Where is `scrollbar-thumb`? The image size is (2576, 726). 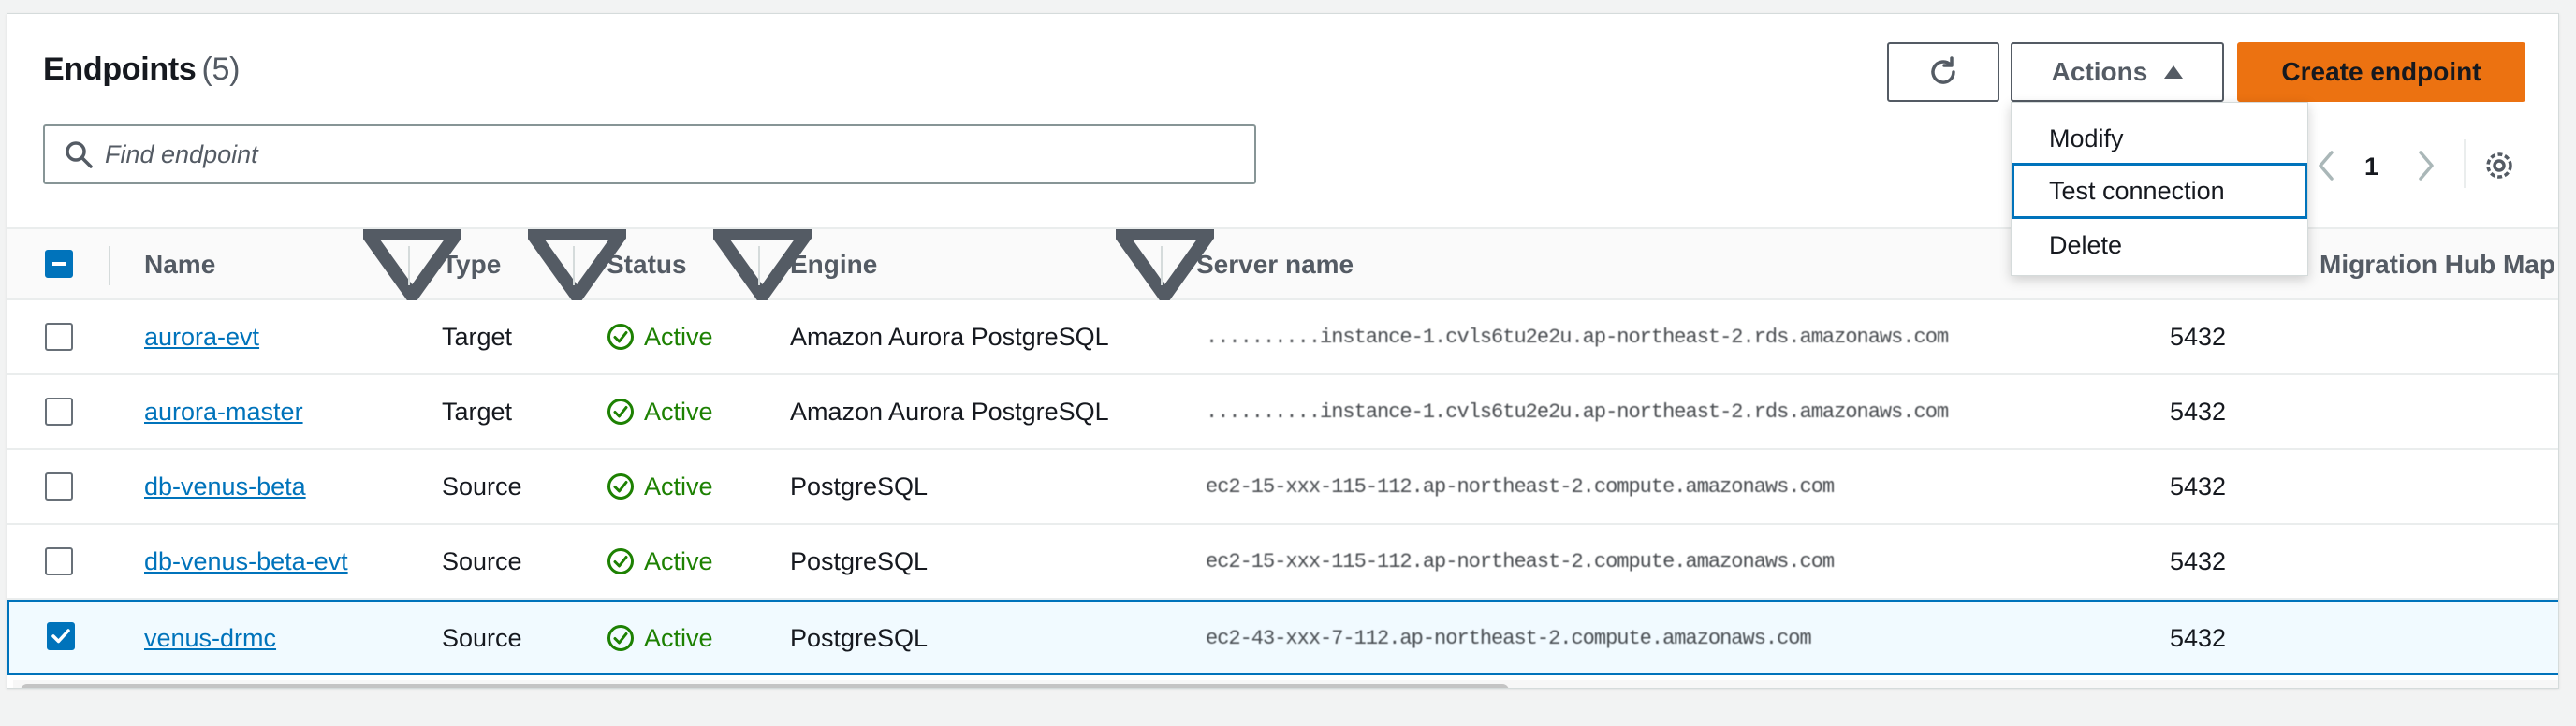
scrollbar-thumb is located at coordinates (765, 686).